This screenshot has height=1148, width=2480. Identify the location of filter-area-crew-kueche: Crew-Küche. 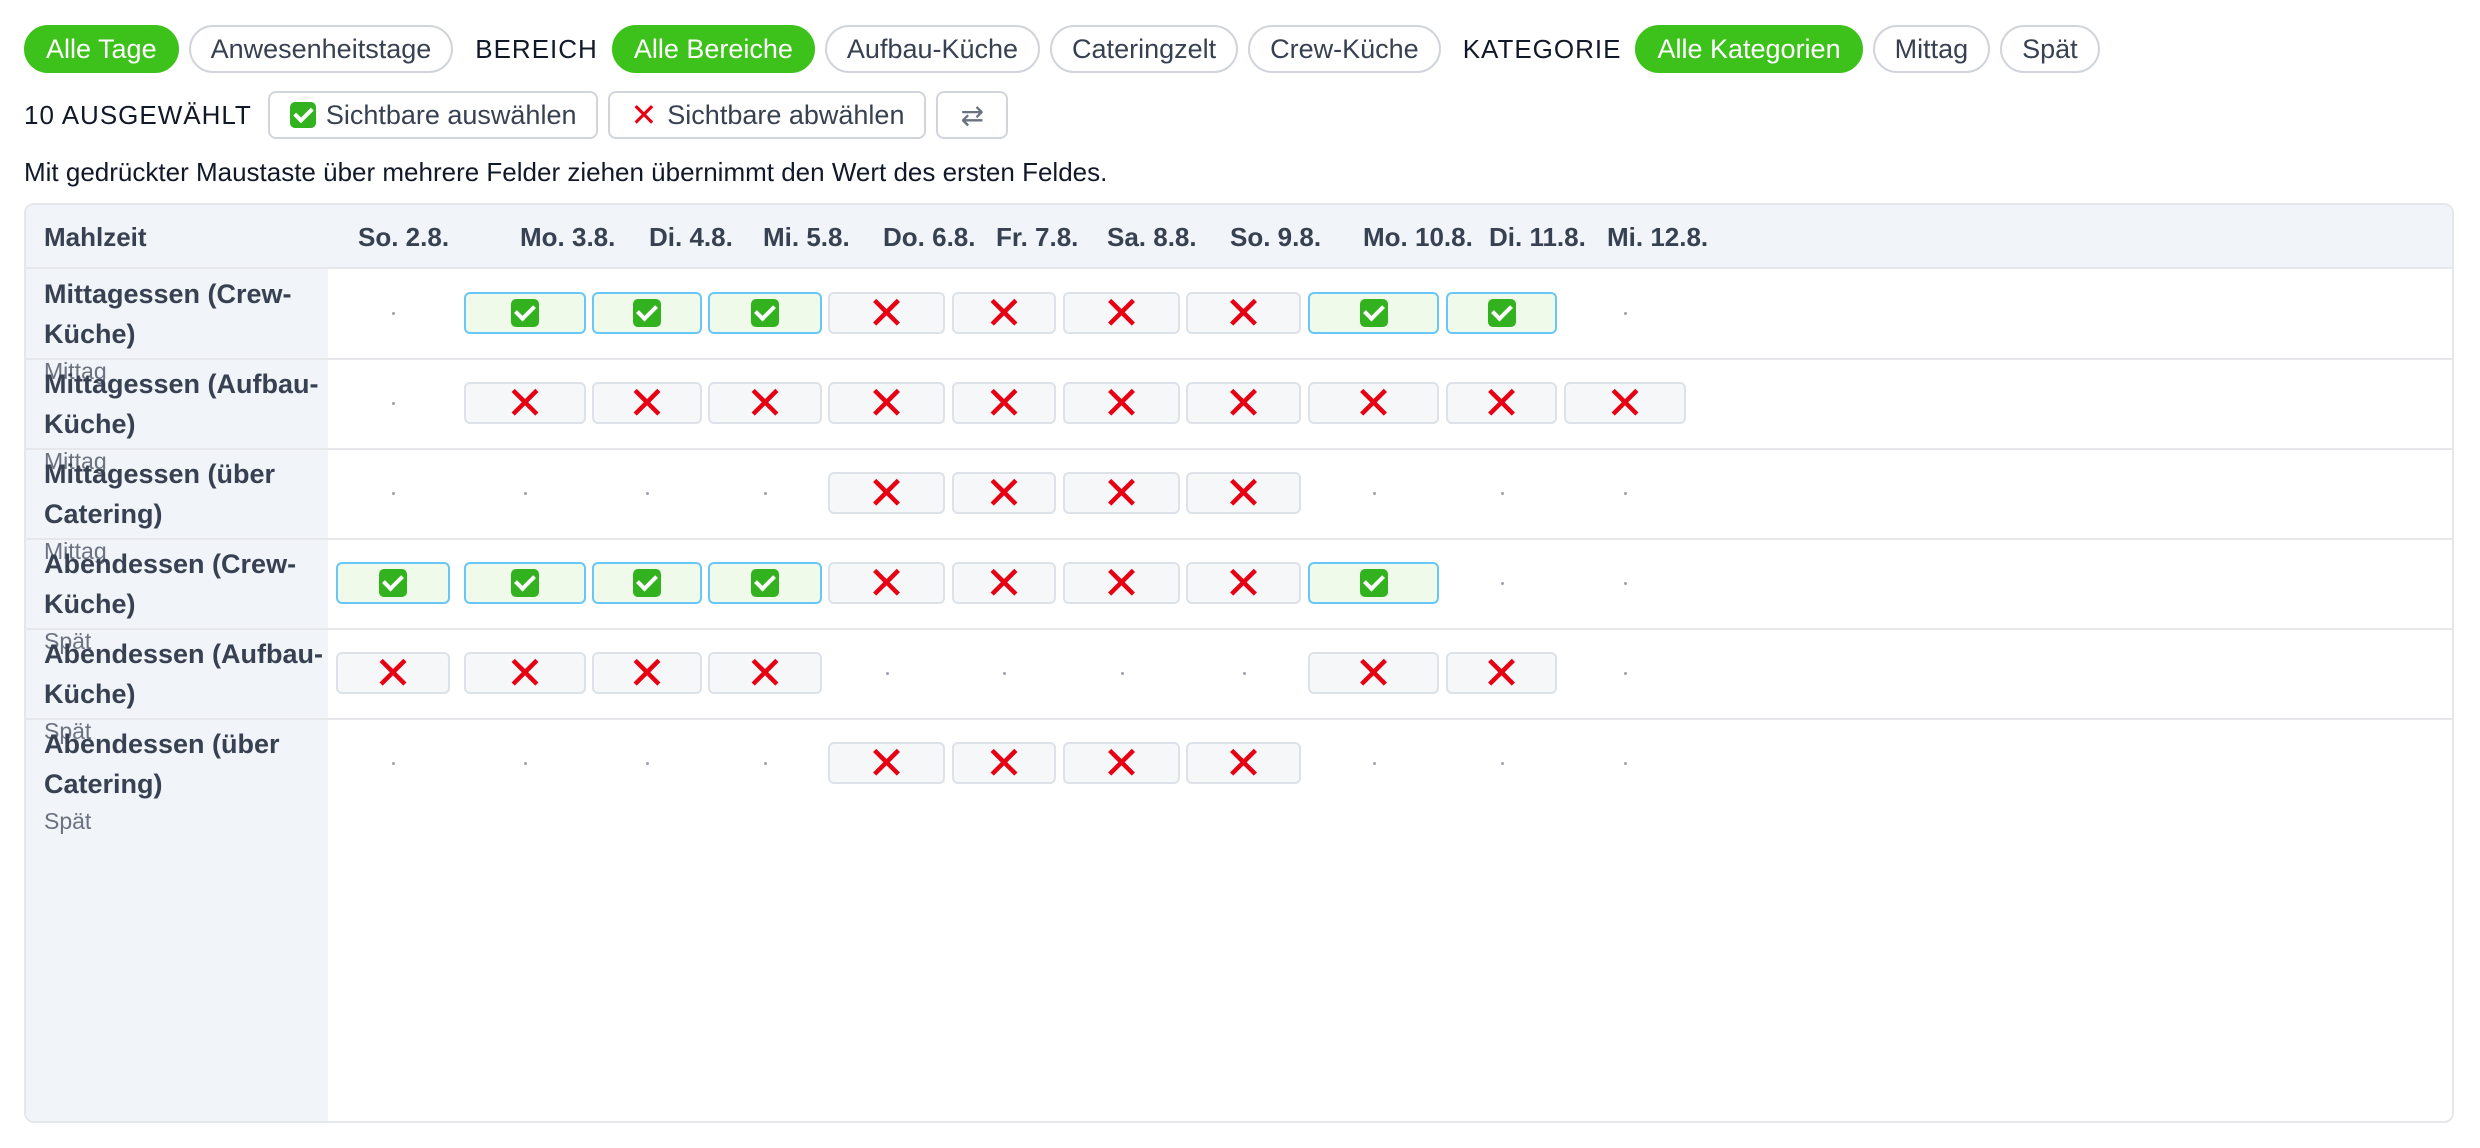
(1344, 49).